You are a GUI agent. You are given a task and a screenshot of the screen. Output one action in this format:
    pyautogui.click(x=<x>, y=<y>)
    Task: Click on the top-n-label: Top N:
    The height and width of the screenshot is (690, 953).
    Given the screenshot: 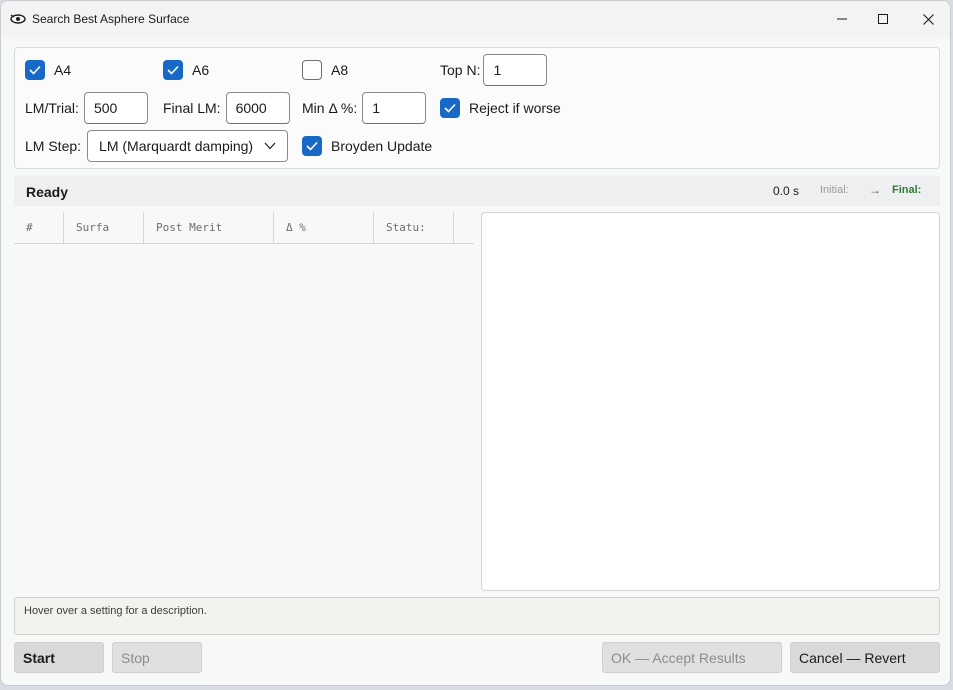 What is the action you would take?
    pyautogui.click(x=460, y=70)
    